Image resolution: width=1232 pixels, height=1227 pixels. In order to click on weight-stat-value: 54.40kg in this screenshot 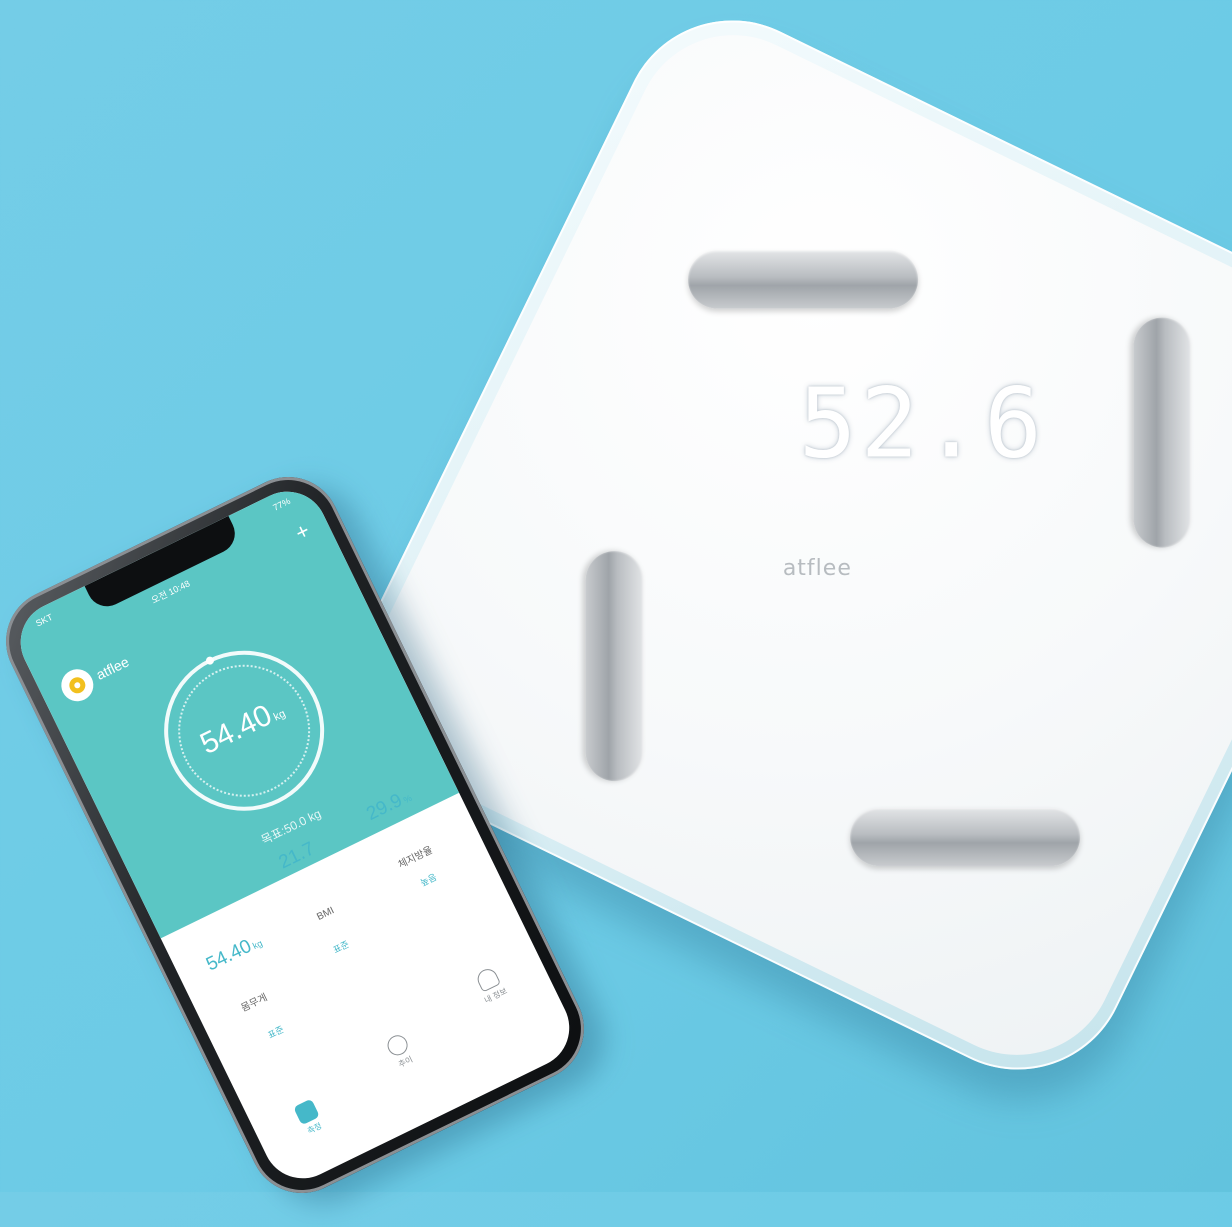, I will do `click(233, 955)`.